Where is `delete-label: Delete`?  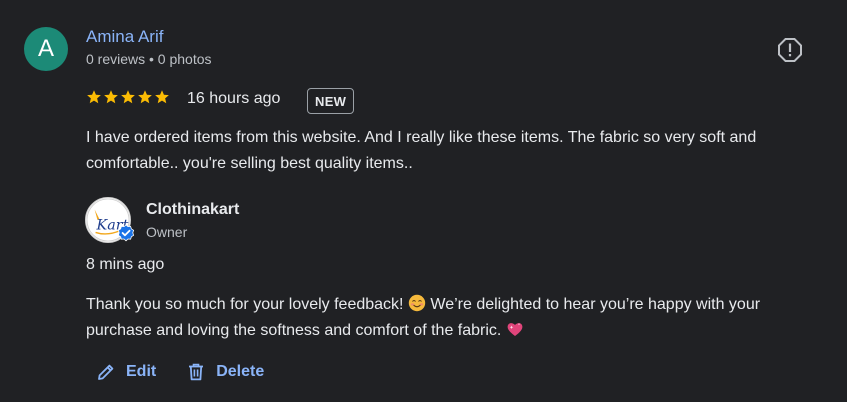
delete-label: Delete is located at coordinates (240, 371).